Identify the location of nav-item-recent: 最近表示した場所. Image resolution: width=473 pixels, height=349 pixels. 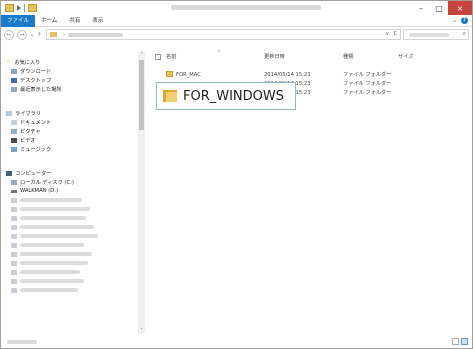
(36, 89).